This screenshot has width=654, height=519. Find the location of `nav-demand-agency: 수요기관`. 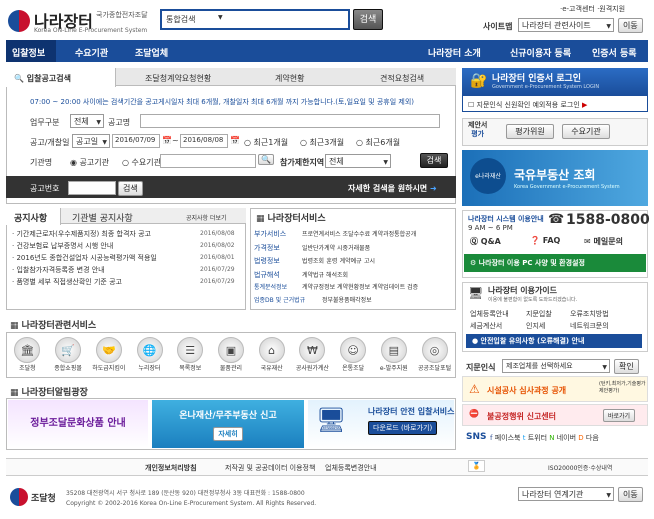

nav-demand-agency: 수요기관 is located at coordinates (91, 52).